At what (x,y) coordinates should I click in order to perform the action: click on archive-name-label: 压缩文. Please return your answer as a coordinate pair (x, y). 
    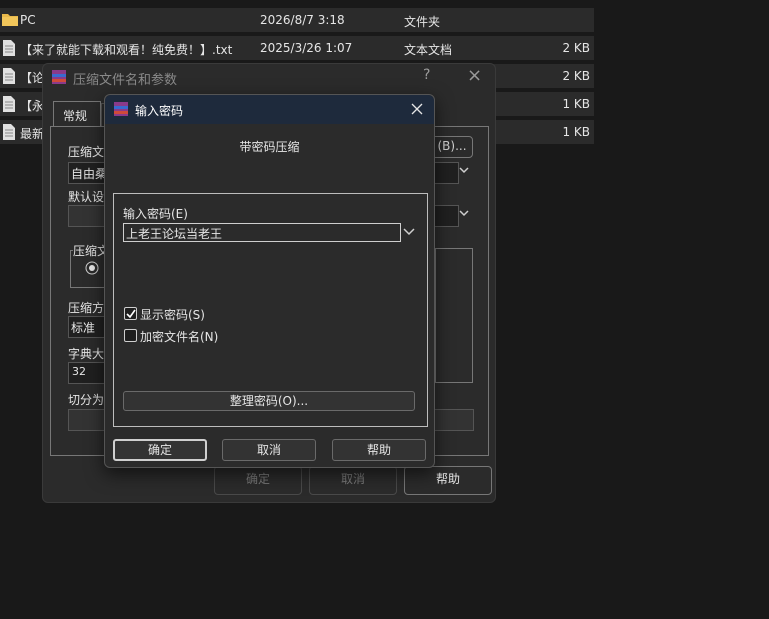
    Looking at the image, I should click on (86, 152).